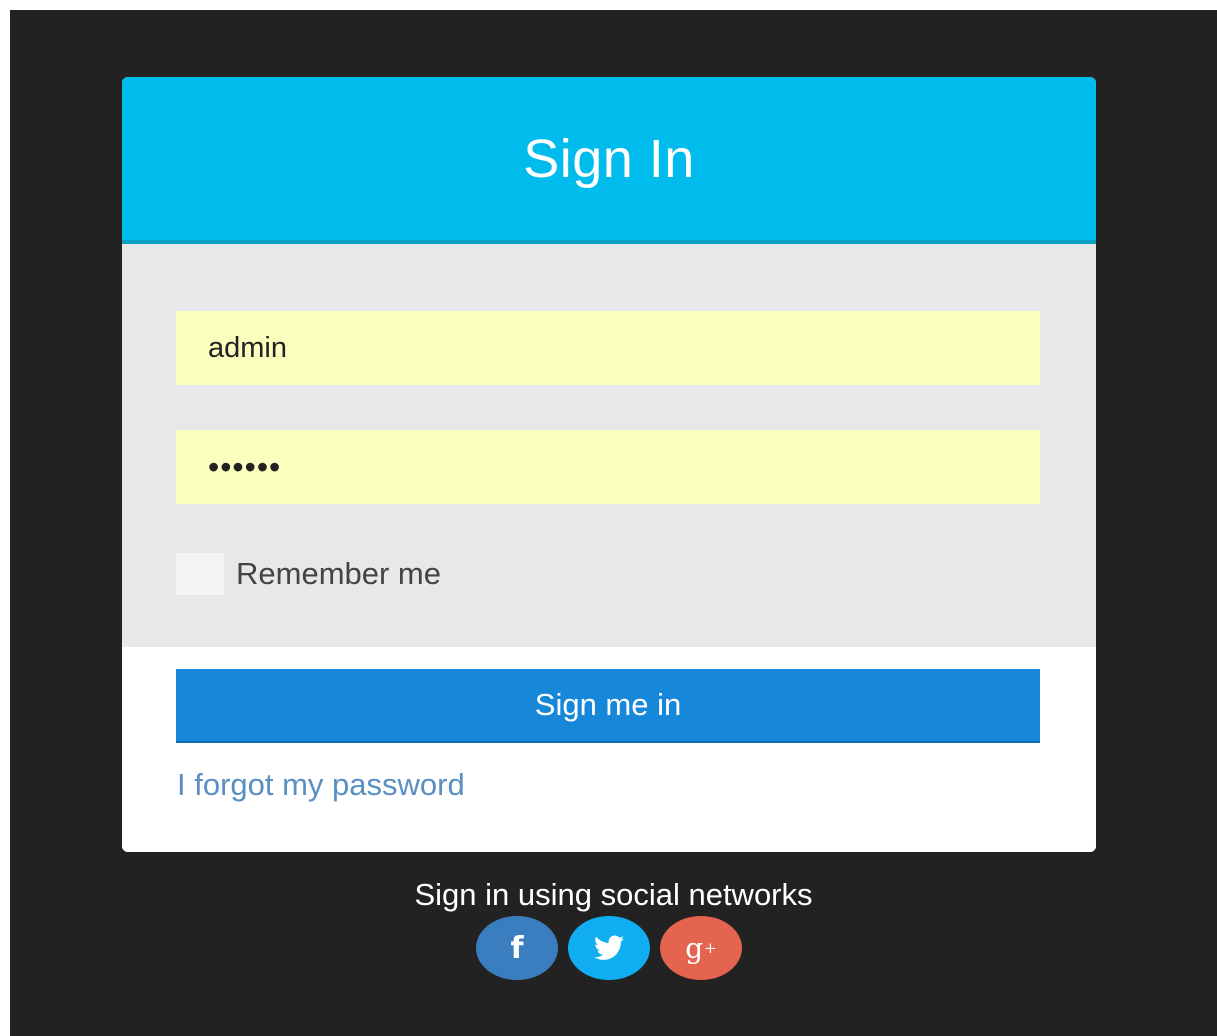 The height and width of the screenshot is (1036, 1217). Describe the element at coordinates (608, 467) in the screenshot. I see `password-input` at that location.